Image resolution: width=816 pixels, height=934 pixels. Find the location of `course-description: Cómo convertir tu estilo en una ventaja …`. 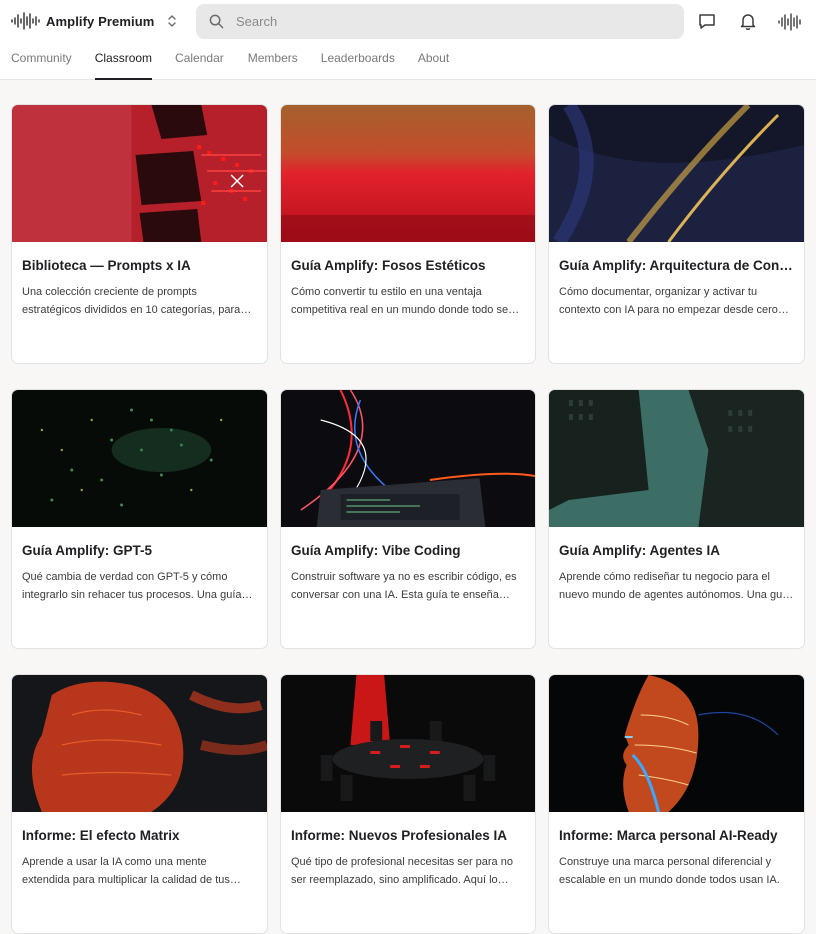

course-description: Cómo convertir tu estilo en una ventaja … is located at coordinates (400, 301).